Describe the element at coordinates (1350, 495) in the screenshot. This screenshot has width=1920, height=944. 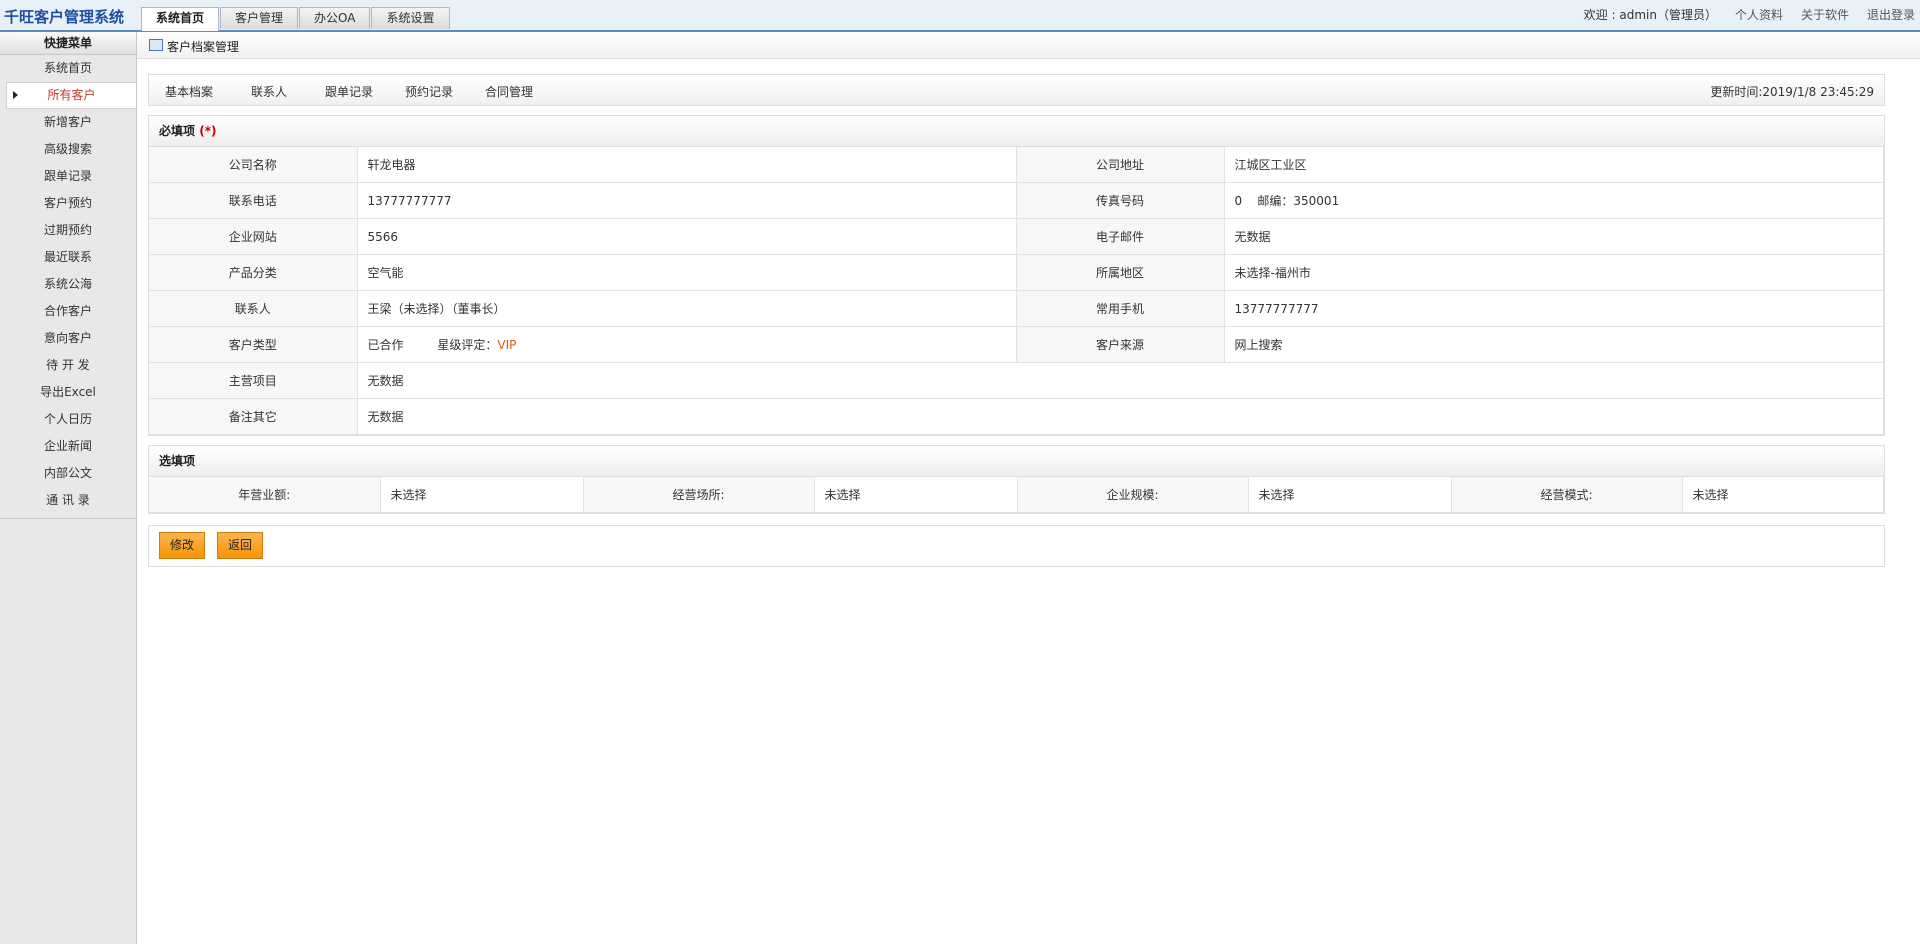
I see `company-size-value: 未选择` at that location.